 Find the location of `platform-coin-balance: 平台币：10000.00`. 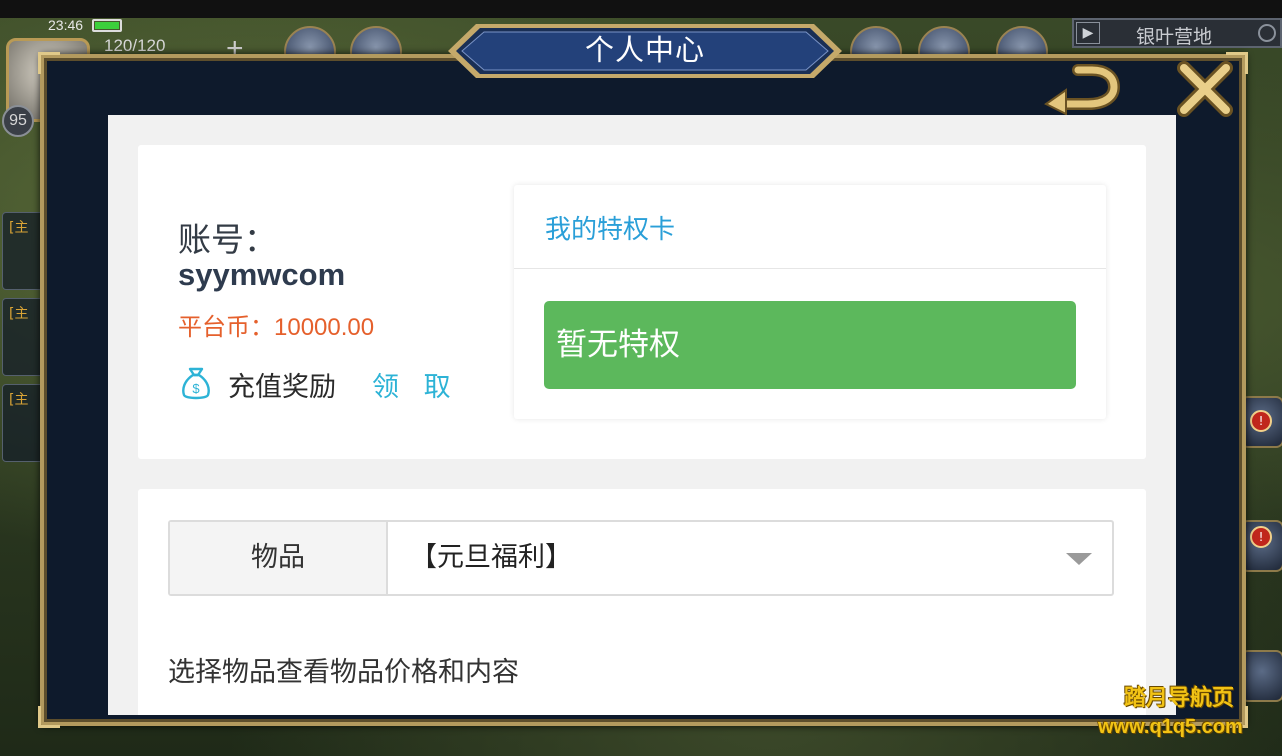

platform-coin-balance: 平台币：10000.00 is located at coordinates (276, 324).